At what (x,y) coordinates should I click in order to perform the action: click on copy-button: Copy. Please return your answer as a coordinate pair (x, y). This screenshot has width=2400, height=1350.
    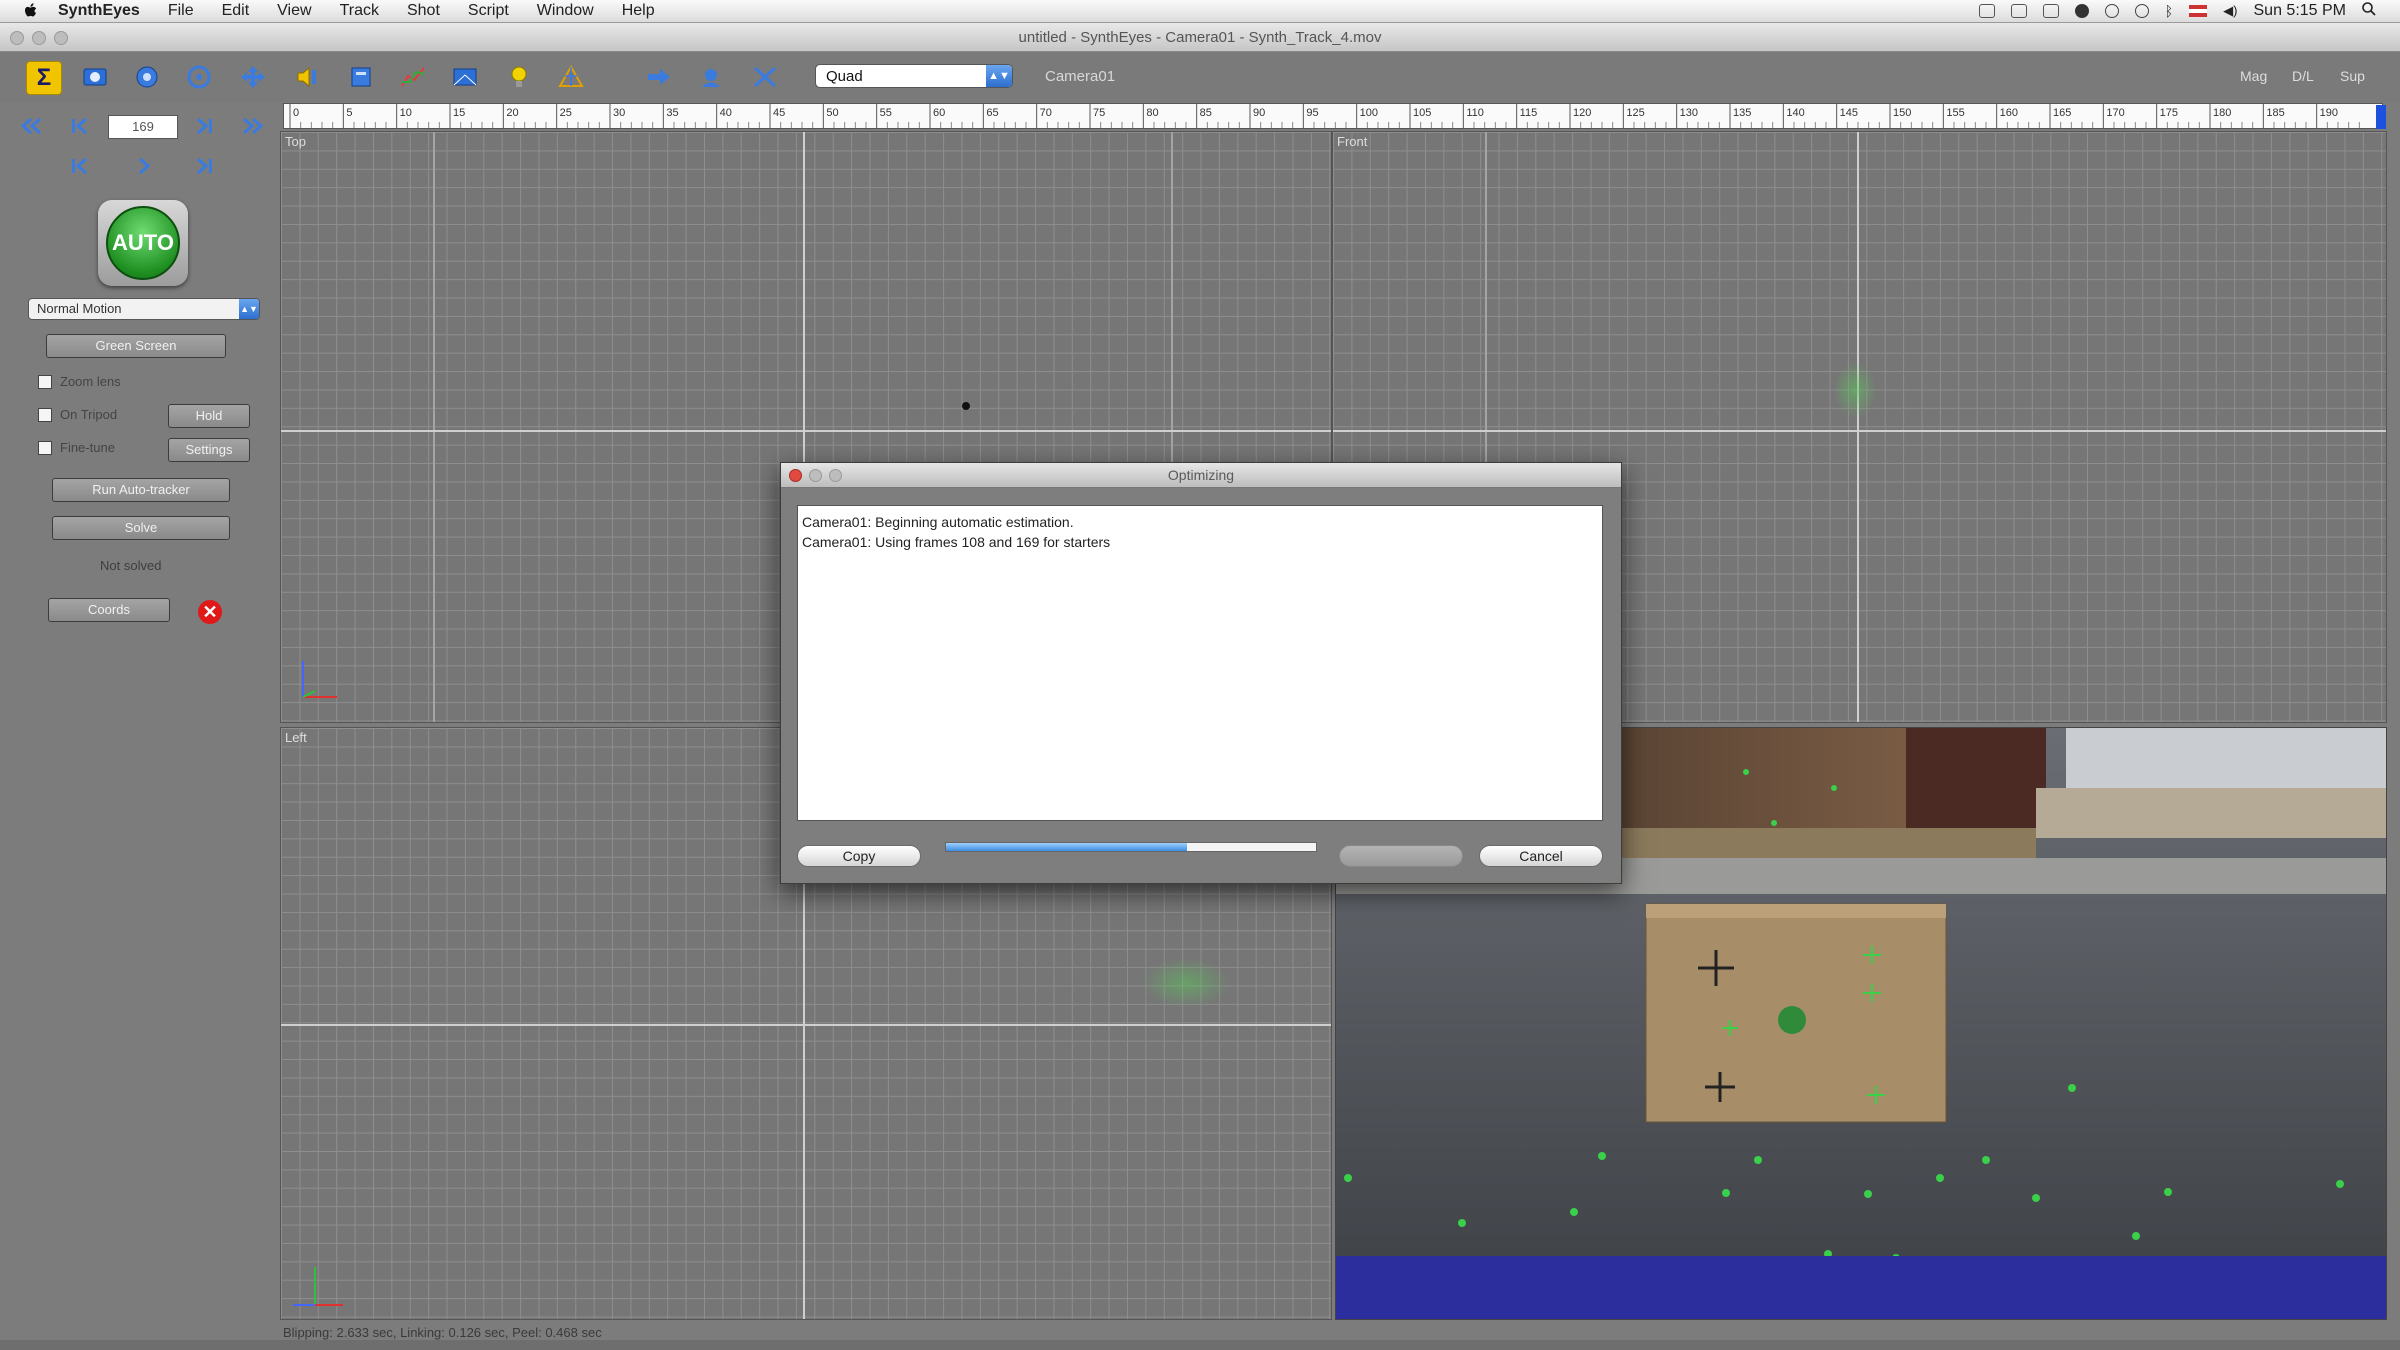
    Looking at the image, I should click on (859, 856).